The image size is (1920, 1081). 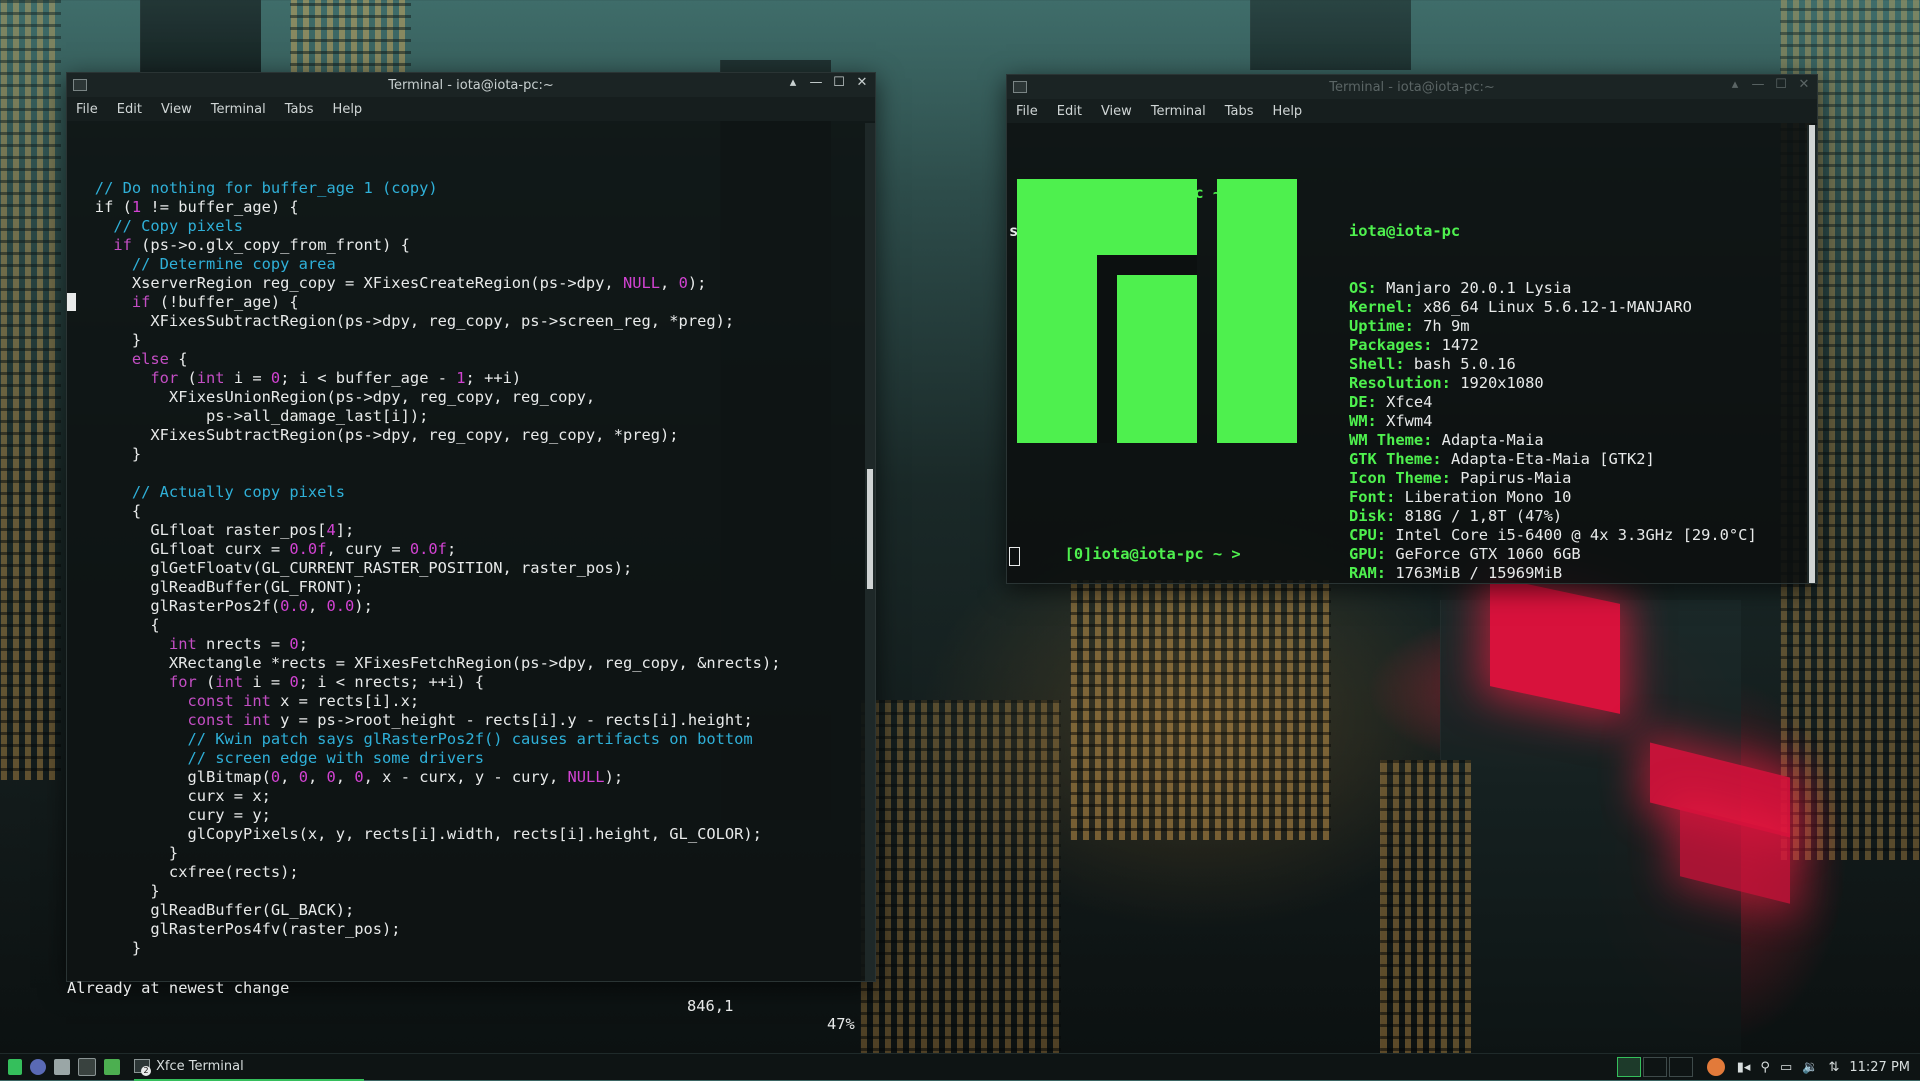 I want to click on sysinfo-key: Resolution:, so click(x=1400, y=383).